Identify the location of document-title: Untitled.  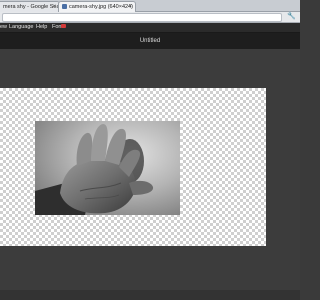
(150, 41).